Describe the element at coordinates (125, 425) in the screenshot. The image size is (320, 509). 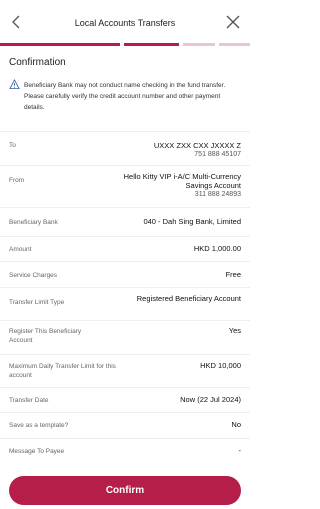
I see `detail-row-save-template: Save as a template? No` at that location.